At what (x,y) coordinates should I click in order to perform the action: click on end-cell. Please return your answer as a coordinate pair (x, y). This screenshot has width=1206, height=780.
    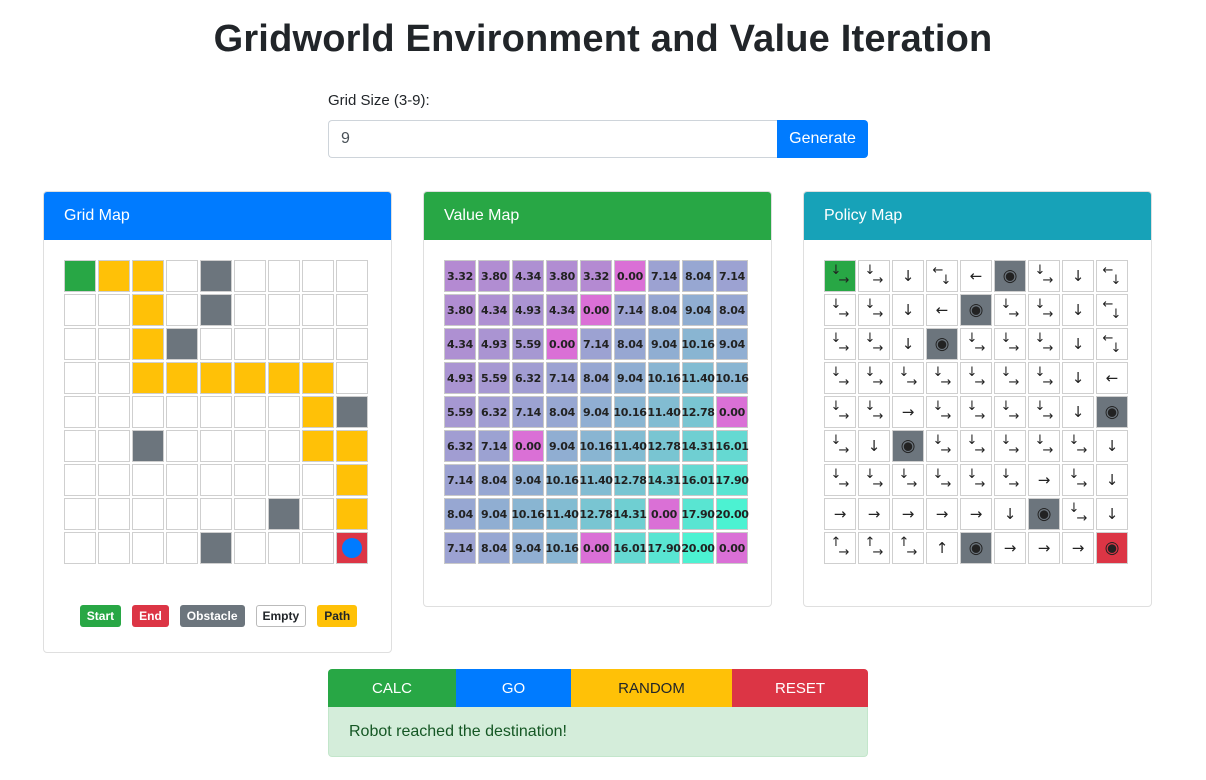
    Looking at the image, I should click on (352, 548).